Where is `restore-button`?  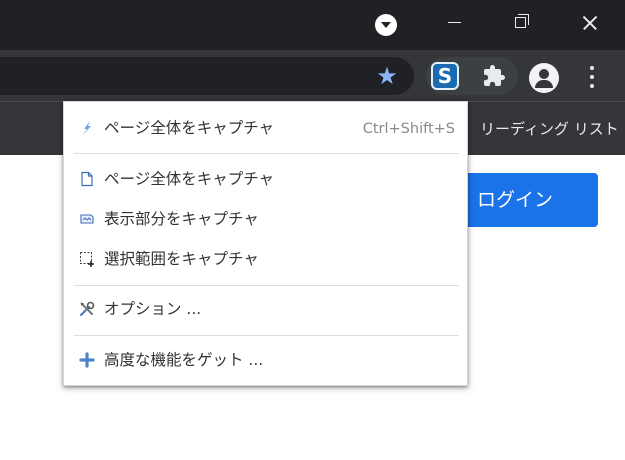
restore-button is located at coordinates (521, 23).